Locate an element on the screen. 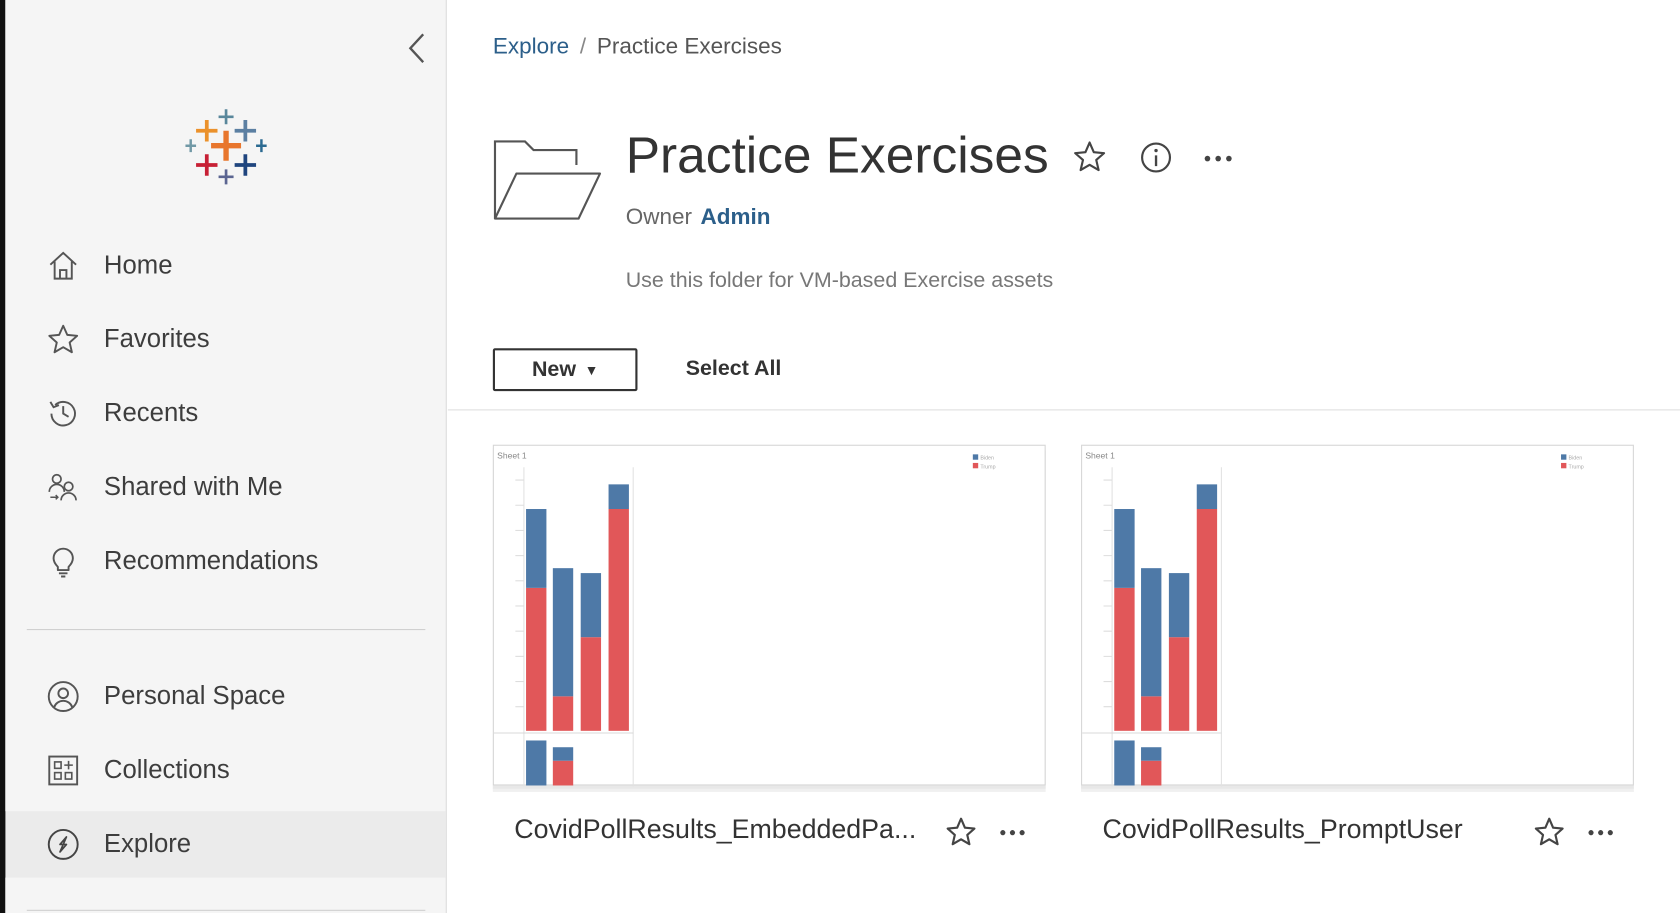  sidebar-item-recommendations: Recommendations is located at coordinates (225, 561).